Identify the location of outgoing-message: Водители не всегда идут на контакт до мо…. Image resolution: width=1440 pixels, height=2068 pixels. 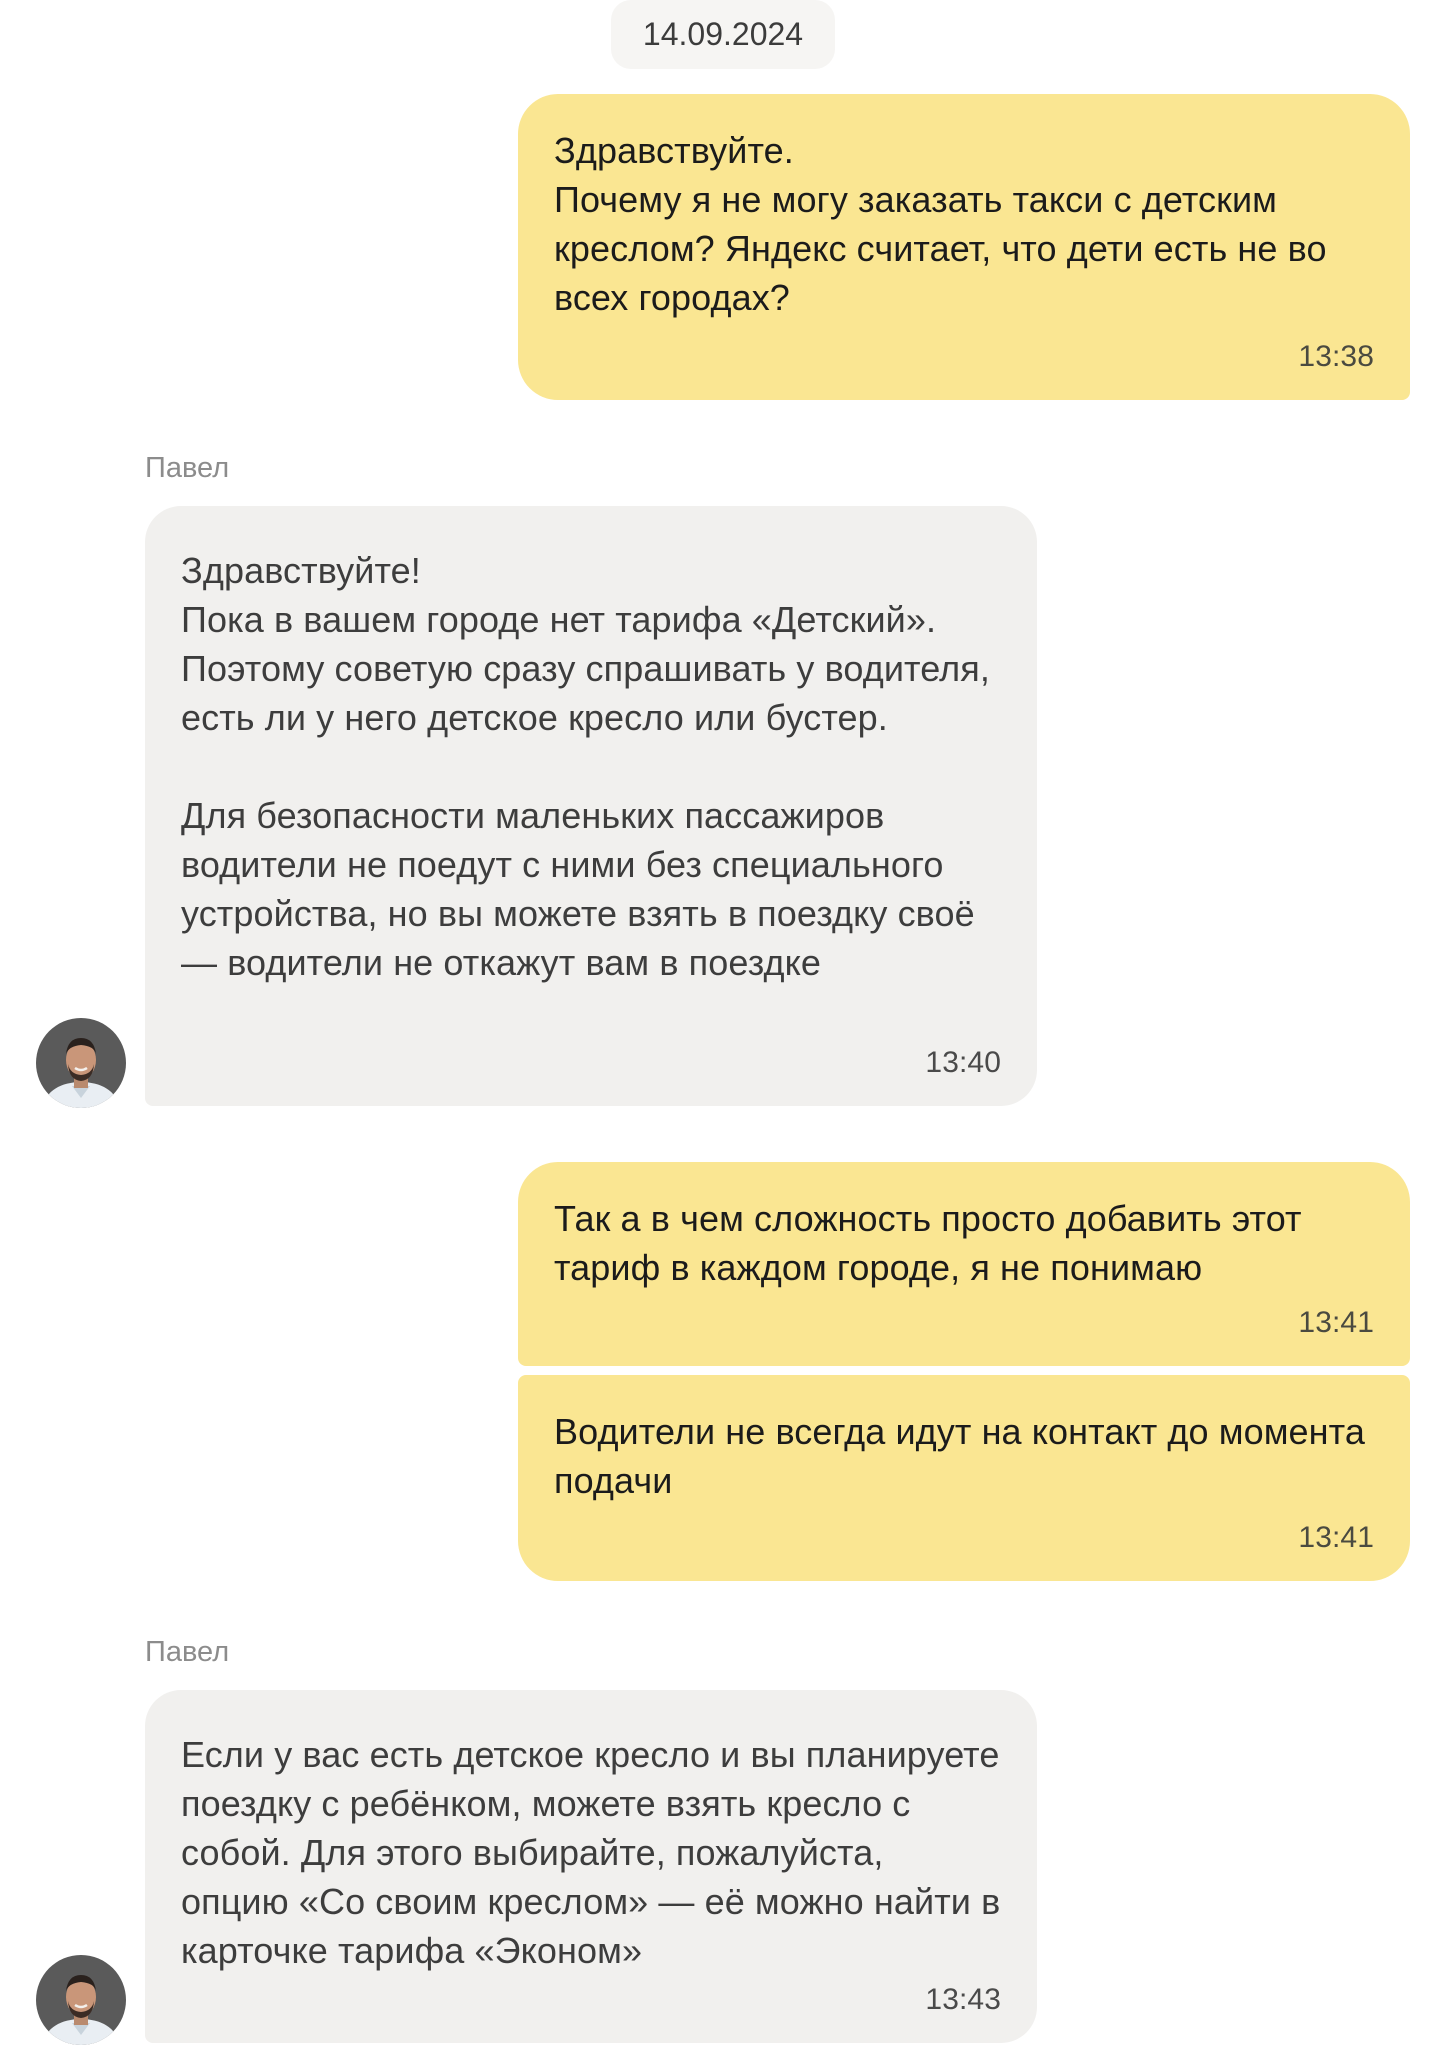
(964, 1478).